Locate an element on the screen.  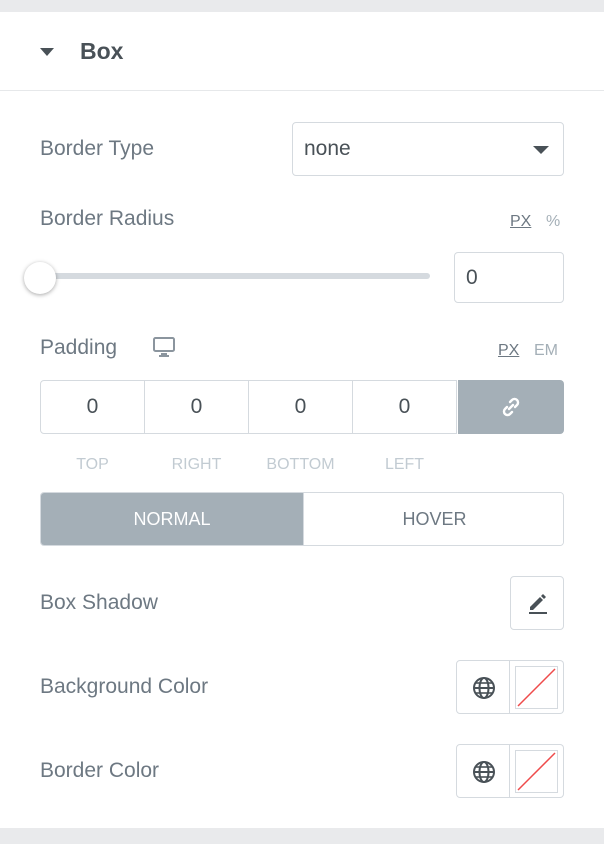
state-tabs: NORMAL HOVER is located at coordinates (302, 519).